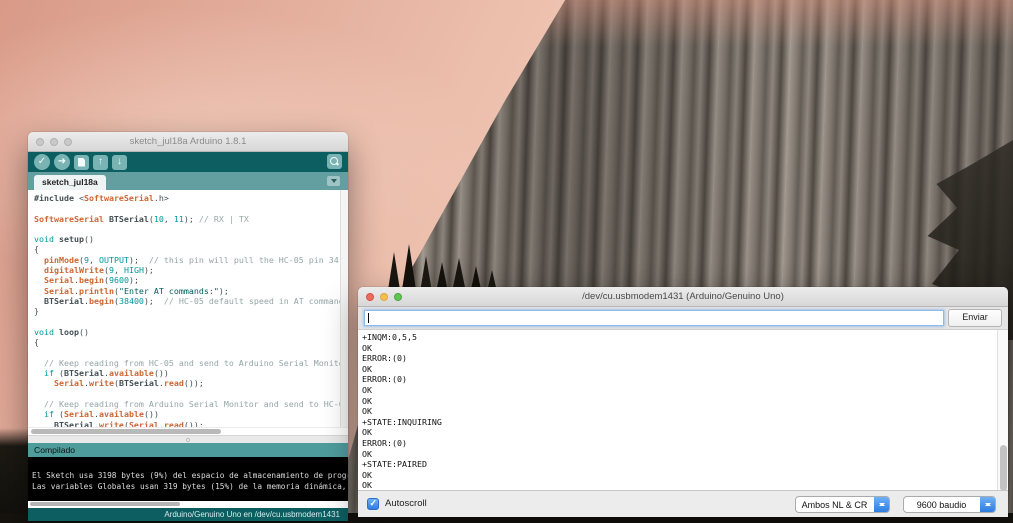  I want to click on code-line: Serial.begin(9600);, so click(91, 280).